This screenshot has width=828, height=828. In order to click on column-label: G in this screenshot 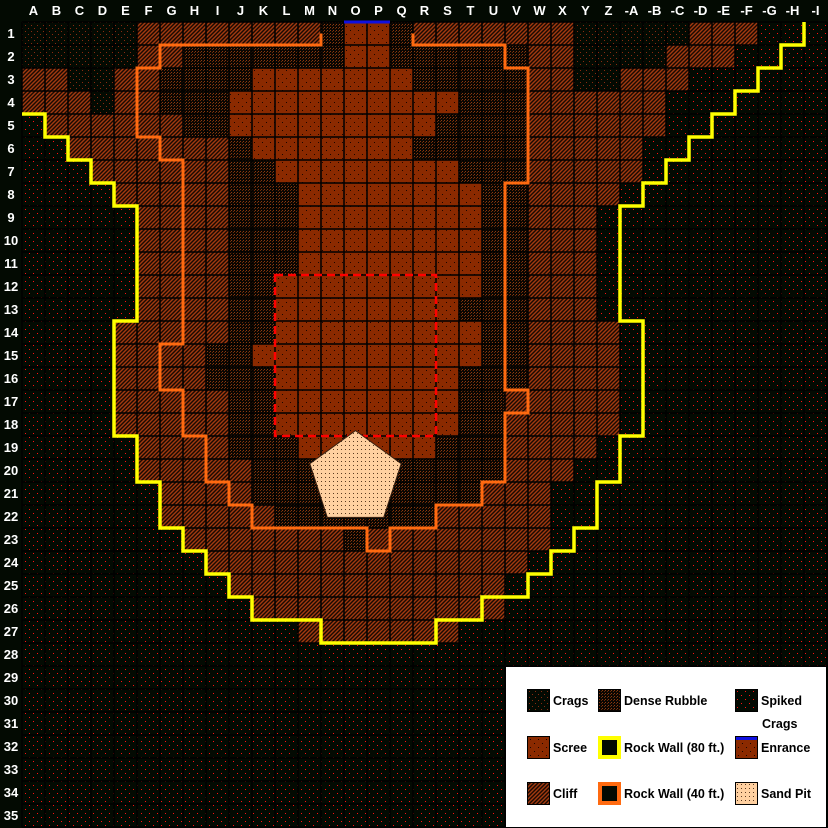, I will do `click(171, 10)`.